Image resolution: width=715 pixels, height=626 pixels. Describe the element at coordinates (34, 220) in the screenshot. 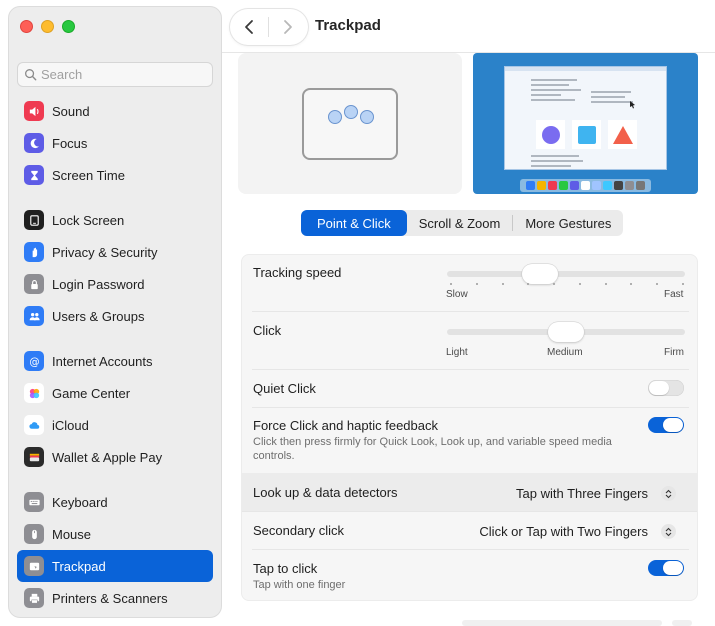

I see `lock-screen-icon` at that location.